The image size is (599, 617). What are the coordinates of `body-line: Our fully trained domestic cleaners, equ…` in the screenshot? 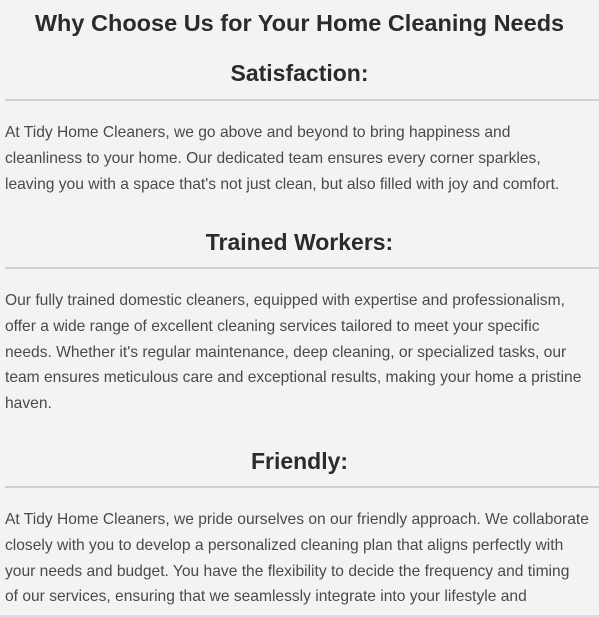 It's located at (285, 300).